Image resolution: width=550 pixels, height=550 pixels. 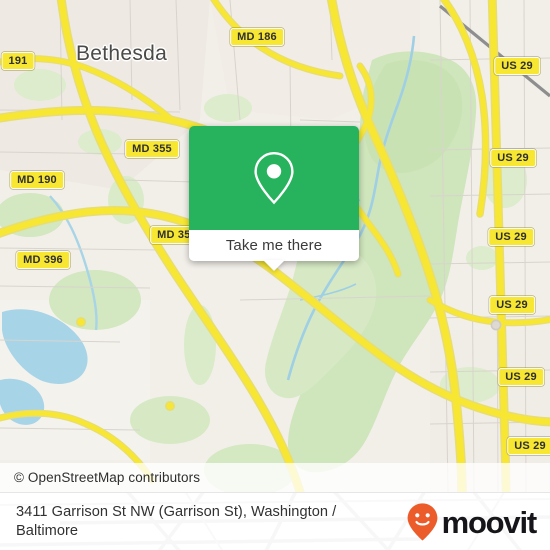 I want to click on road-shield: MD 355, so click(x=152, y=149).